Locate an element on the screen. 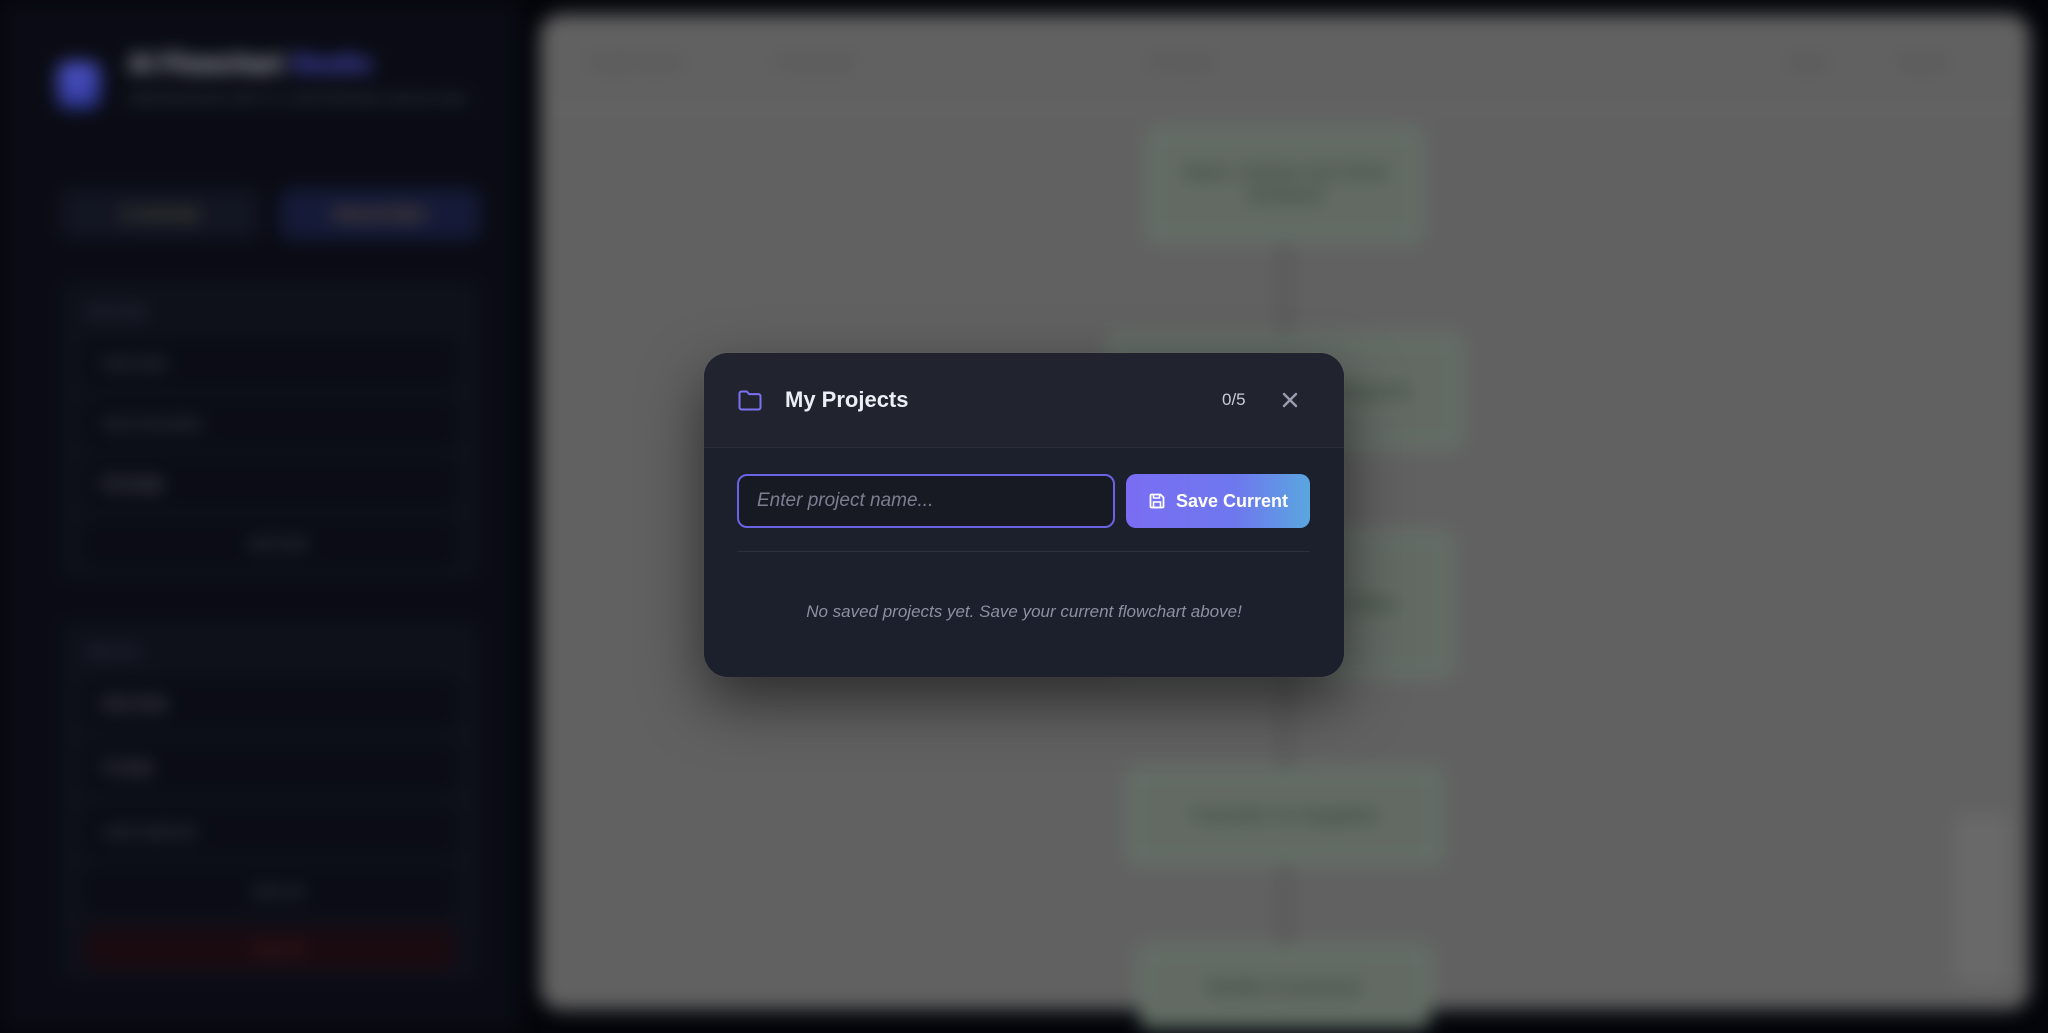  close-icon is located at coordinates (1290, 400).